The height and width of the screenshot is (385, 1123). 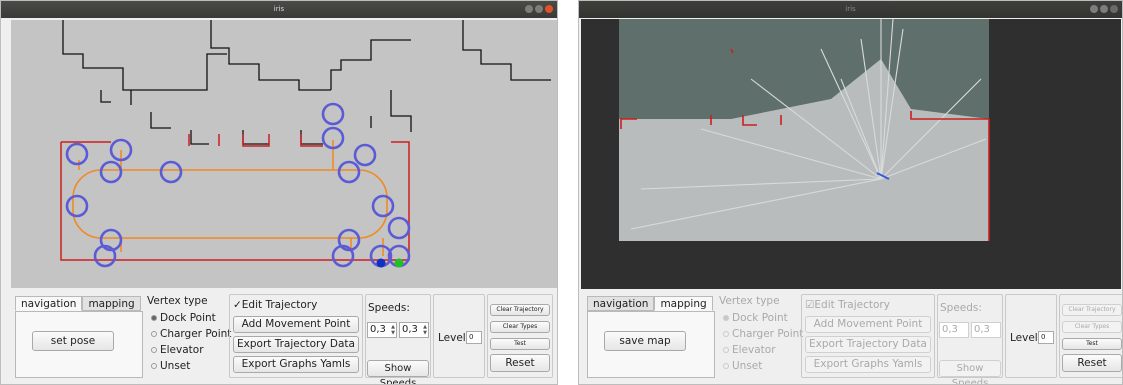 What do you see at coordinates (73, 341) in the screenshot?
I see `set-pose-button: set pose` at bounding box center [73, 341].